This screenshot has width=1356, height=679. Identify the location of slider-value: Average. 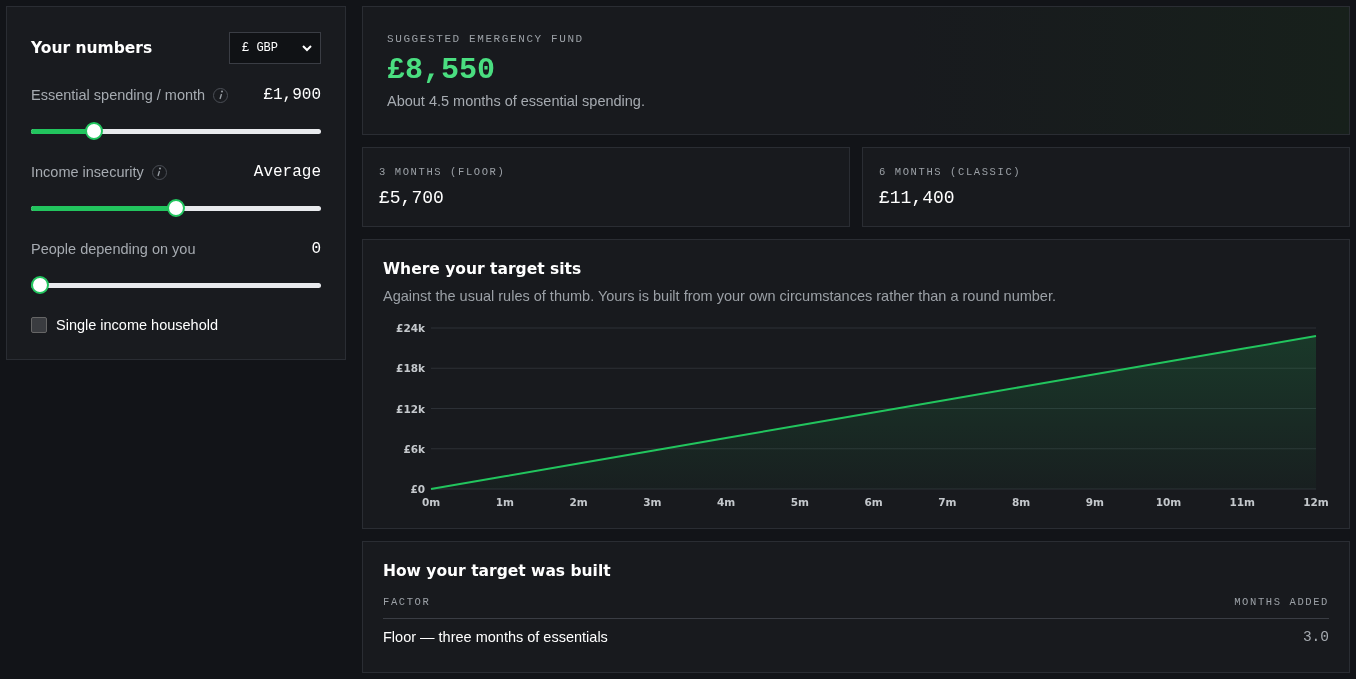
(287, 172).